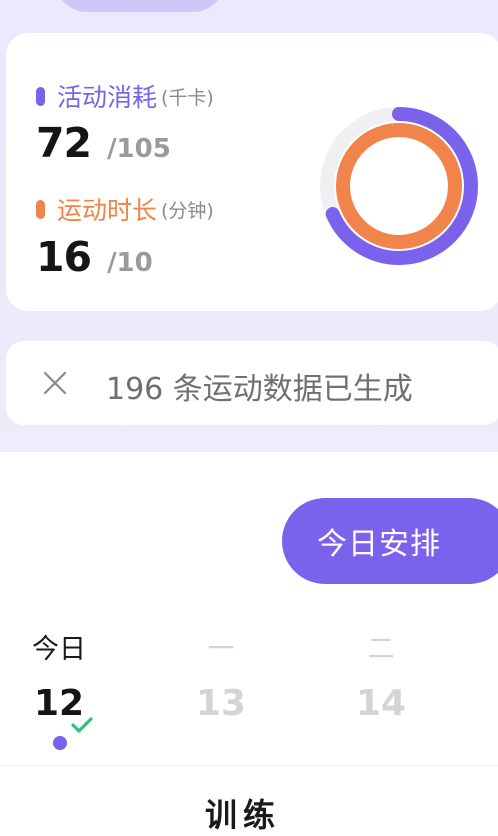 The height and width of the screenshot is (836, 498). I want to click on calories-unit: (千卡), so click(187, 97).